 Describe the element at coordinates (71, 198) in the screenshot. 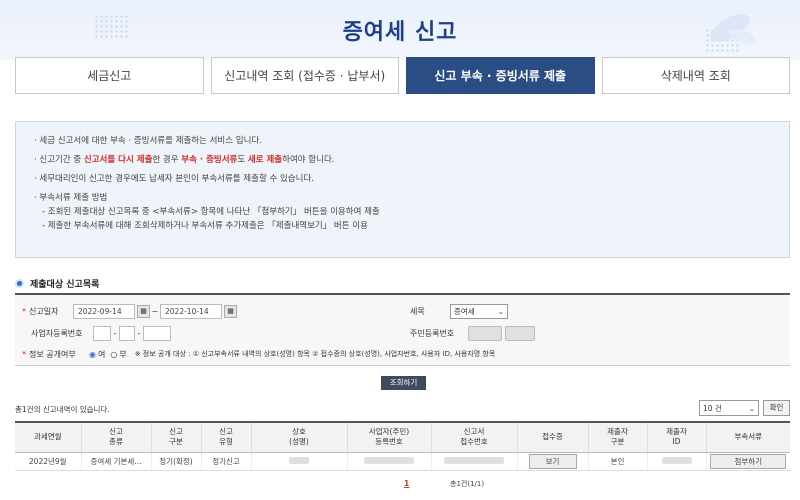

I see `notice-line: · 부속서류 제출 방법` at that location.